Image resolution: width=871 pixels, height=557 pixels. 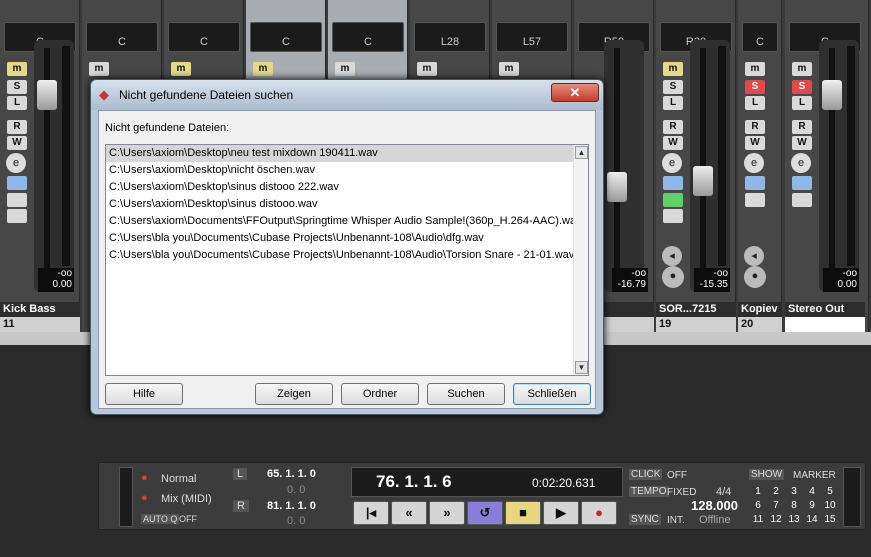 What do you see at coordinates (776, 519) in the screenshot?
I see `marker-button: 12` at bounding box center [776, 519].